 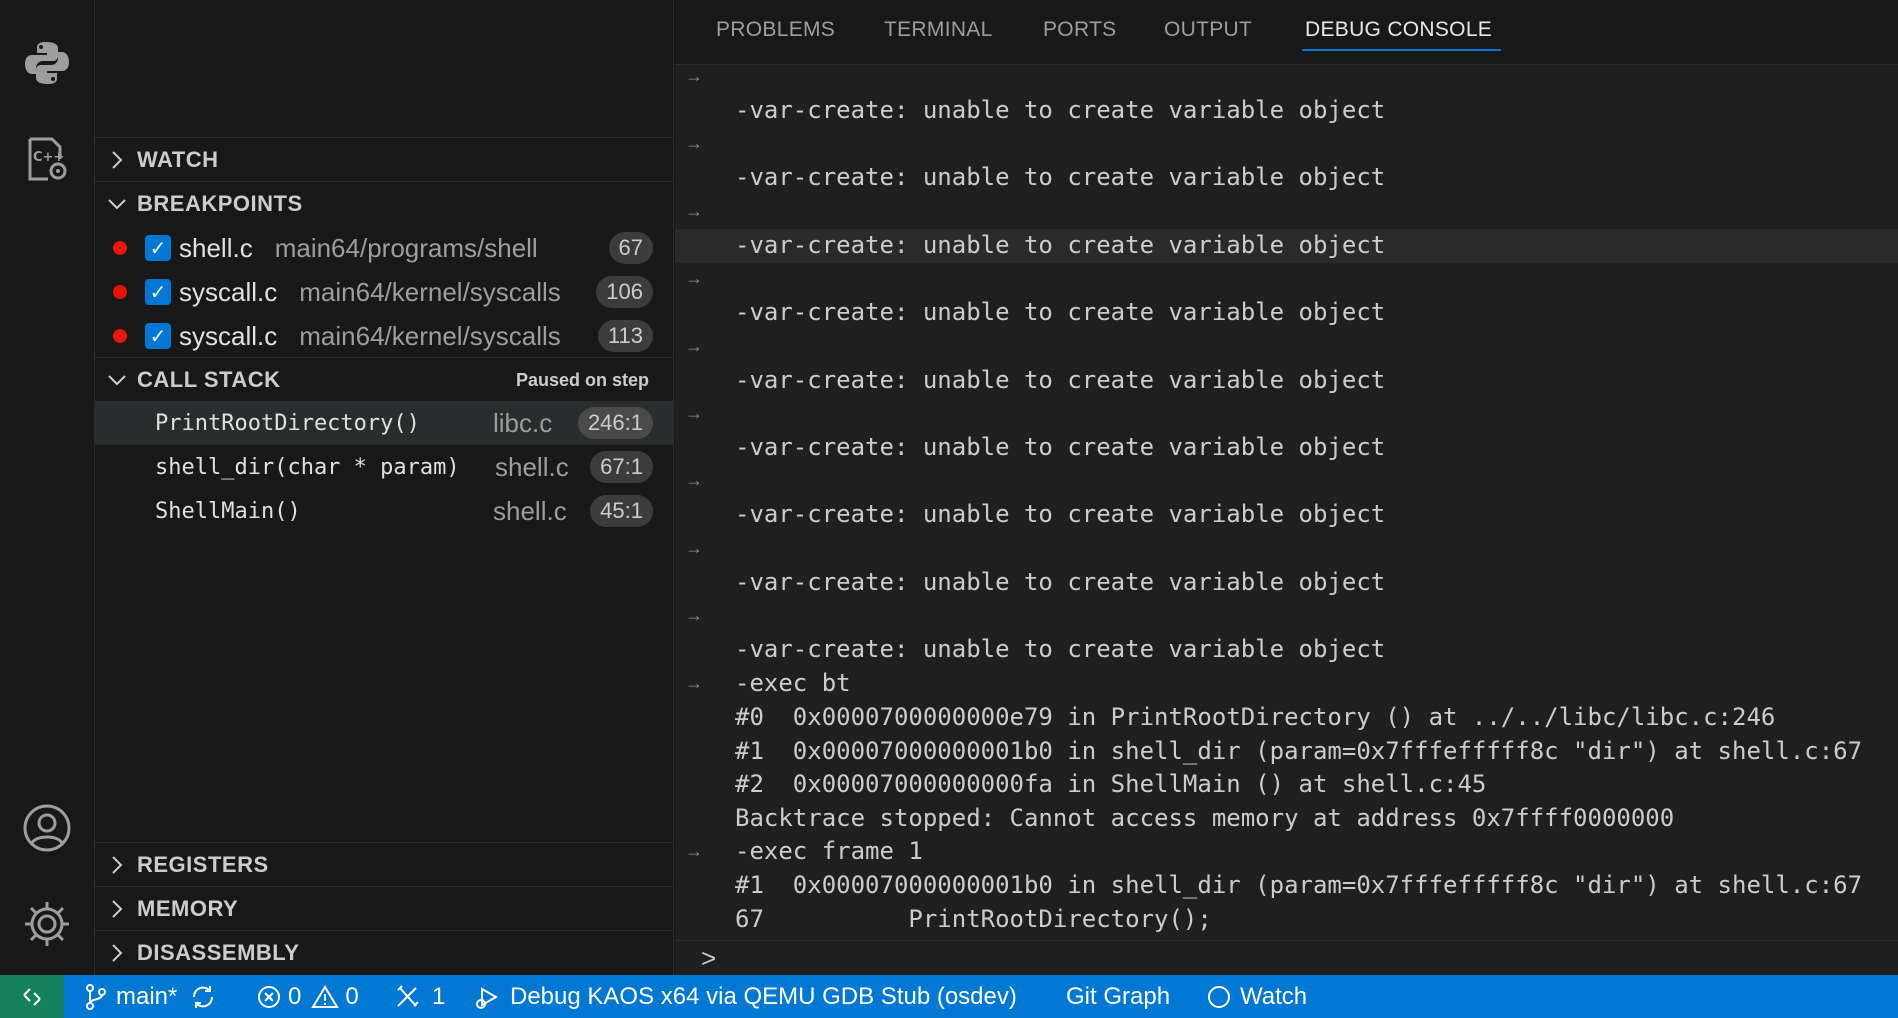 I want to click on warning-icon, so click(x=325, y=996).